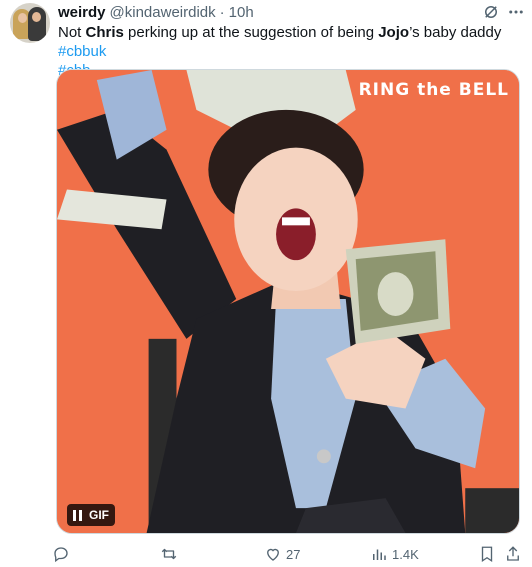  Describe the element at coordinates (394, 32) in the screenshot. I see `mention-jojo: Jojo` at that location.